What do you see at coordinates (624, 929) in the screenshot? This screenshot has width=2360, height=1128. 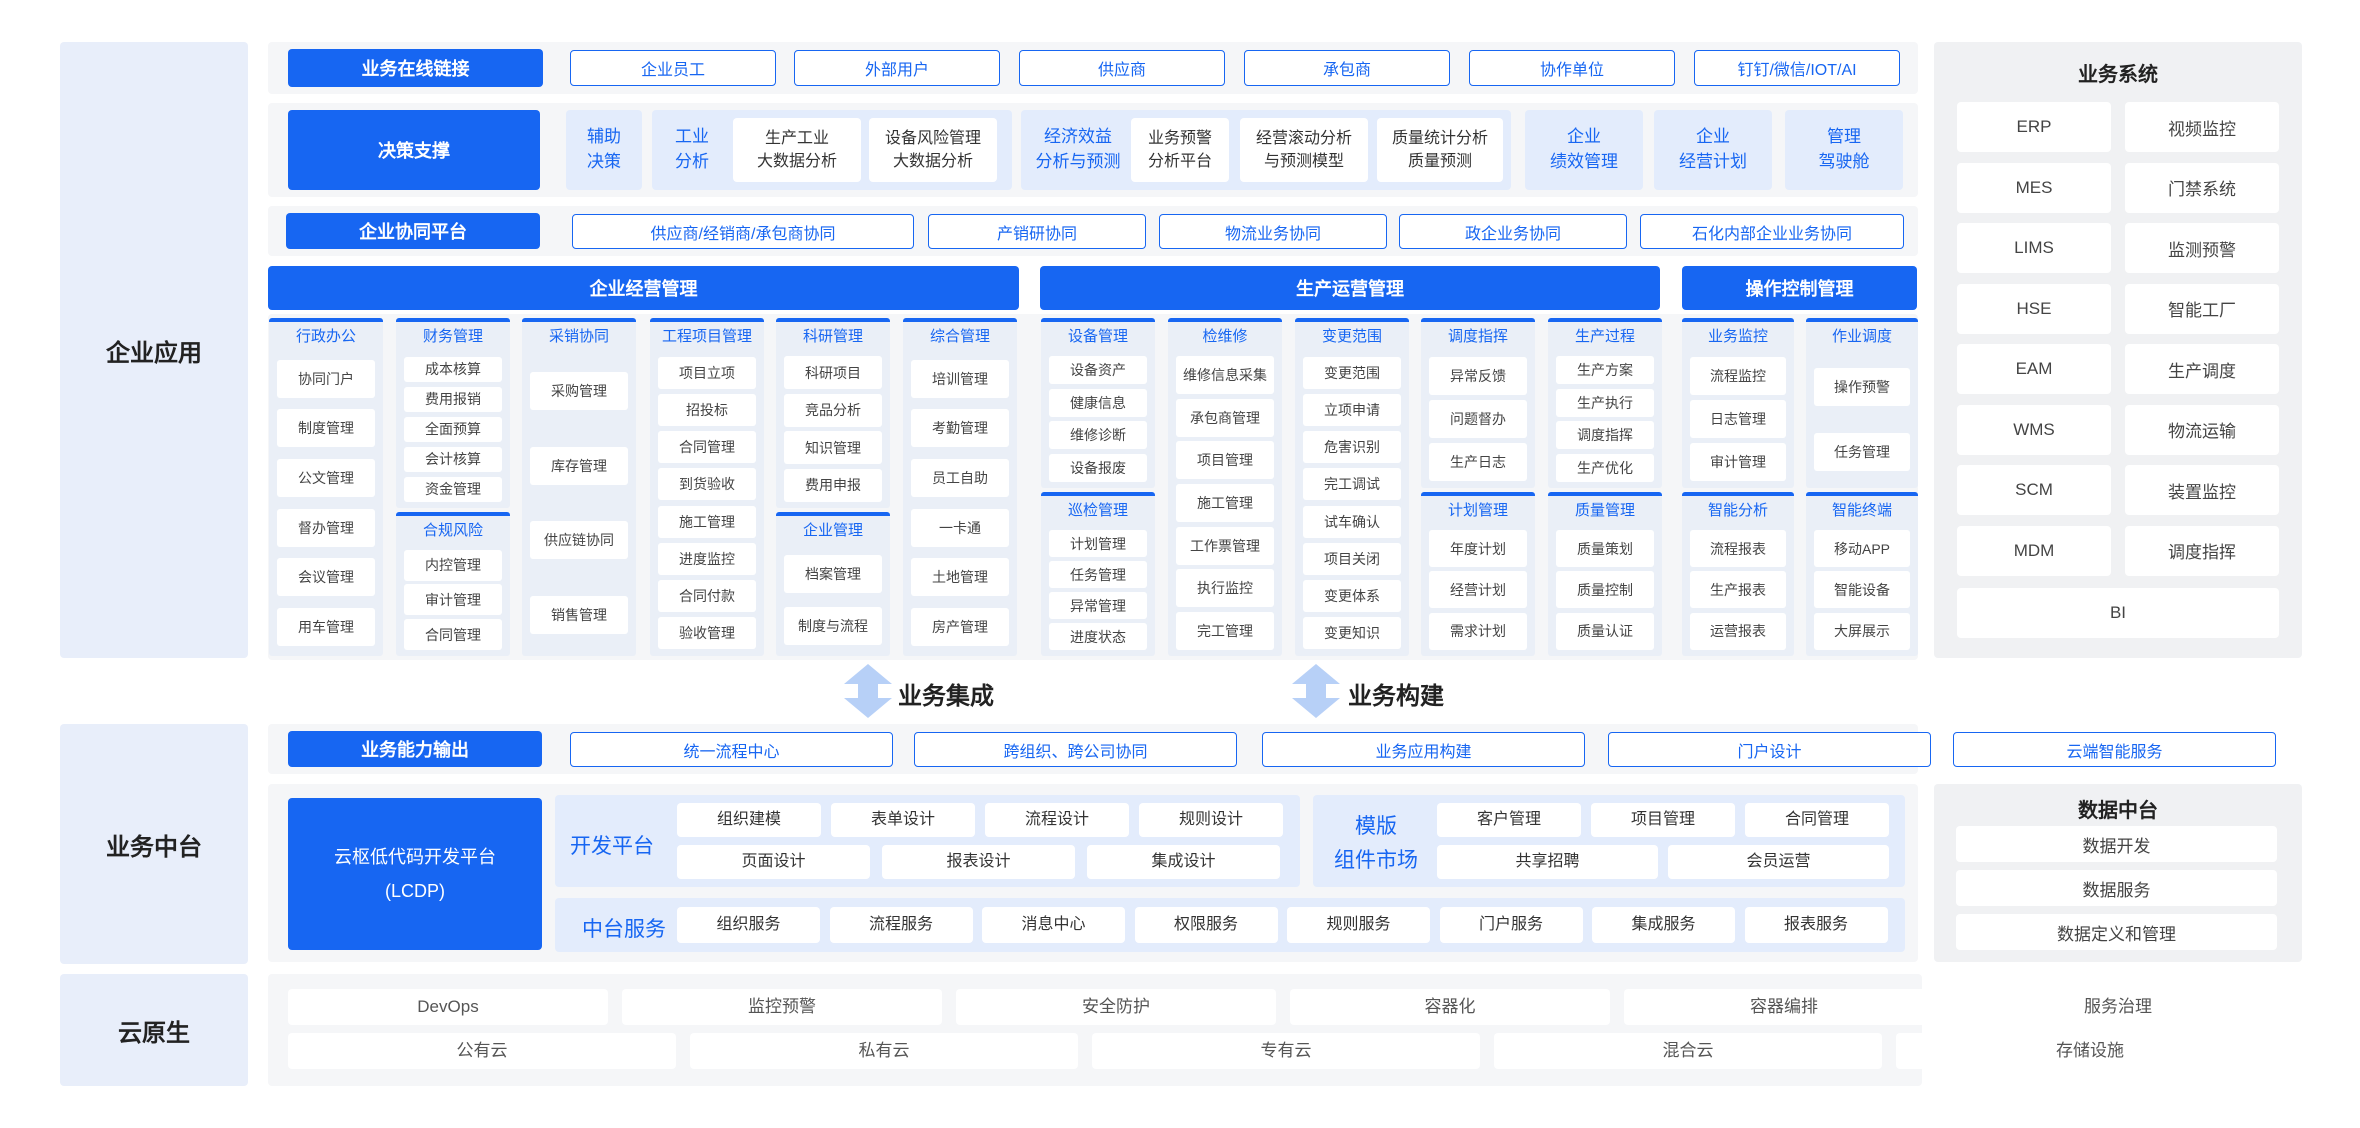 I see `middle-service-title: 中台服务` at bounding box center [624, 929].